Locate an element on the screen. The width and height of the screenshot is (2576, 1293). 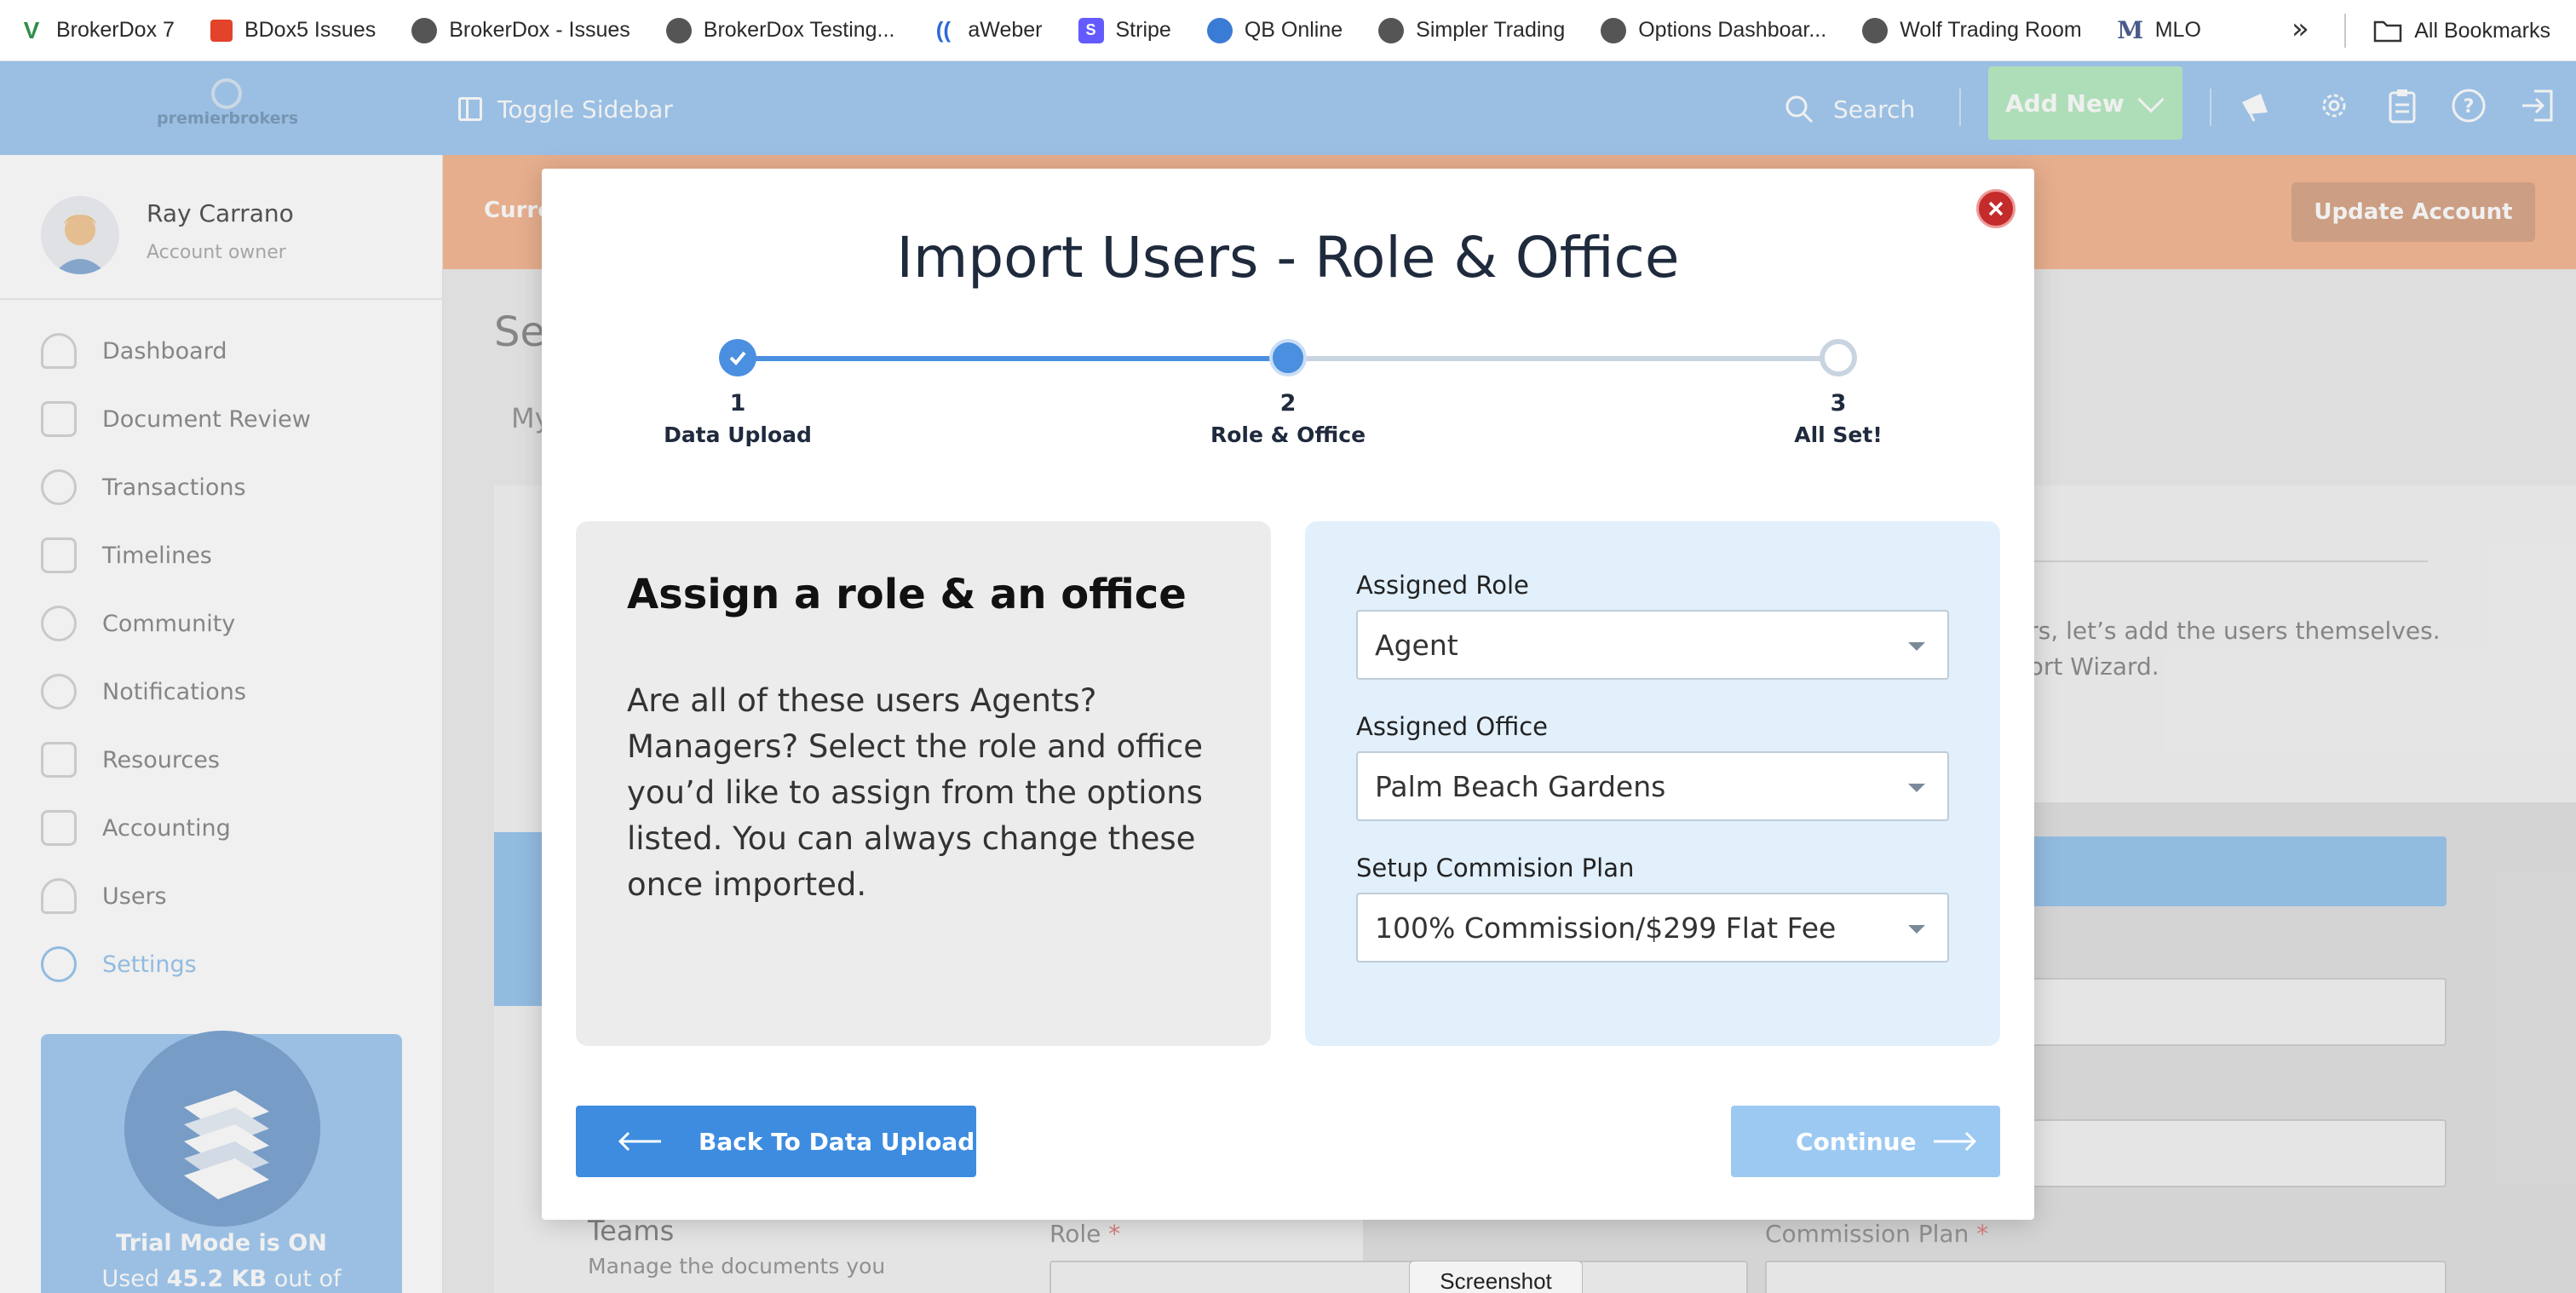
bookmark-bdox5-issues: BDox5 Issues is located at coordinates (293, 30).